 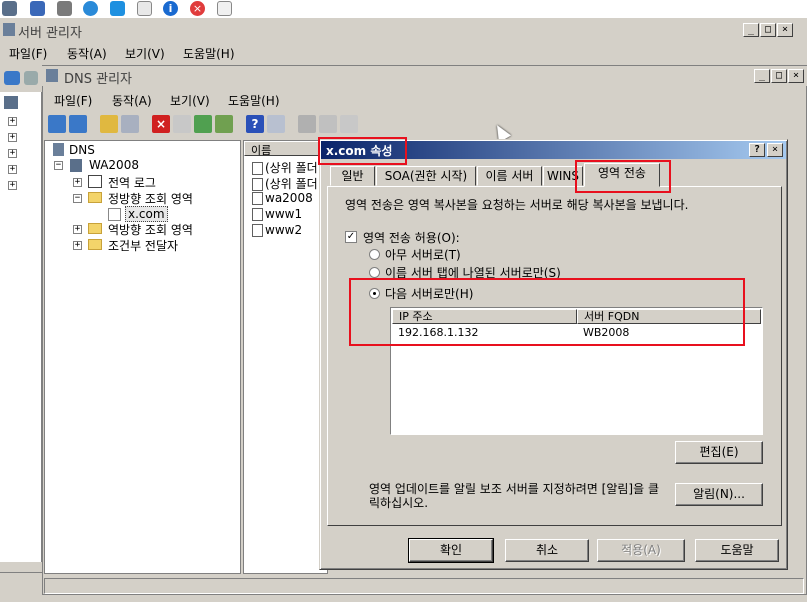 I want to click on allow-transfer-label: 영역 전송 허용(O):, so click(x=411, y=238).